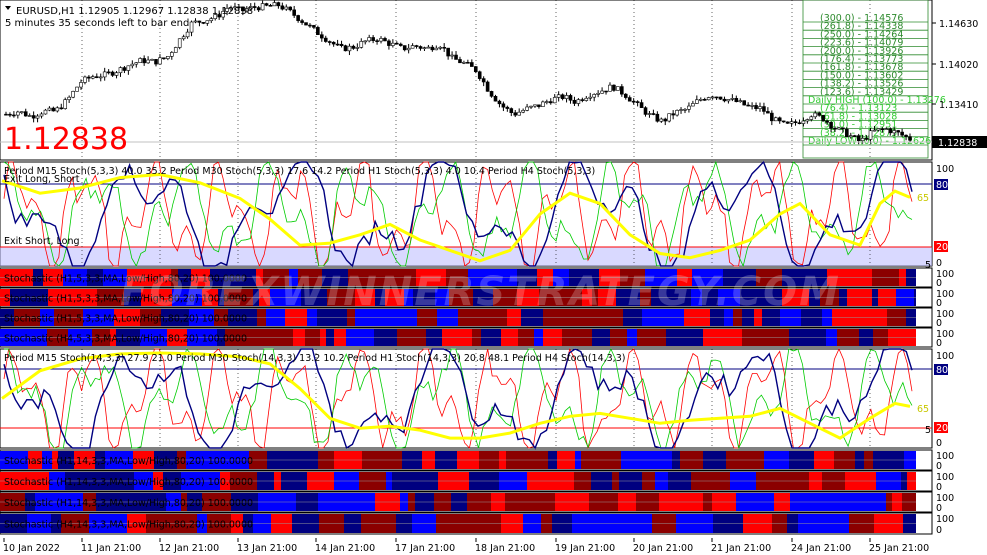  Describe the element at coordinates (942, 428) in the screenshot. I see `level-20-label: 20` at that location.